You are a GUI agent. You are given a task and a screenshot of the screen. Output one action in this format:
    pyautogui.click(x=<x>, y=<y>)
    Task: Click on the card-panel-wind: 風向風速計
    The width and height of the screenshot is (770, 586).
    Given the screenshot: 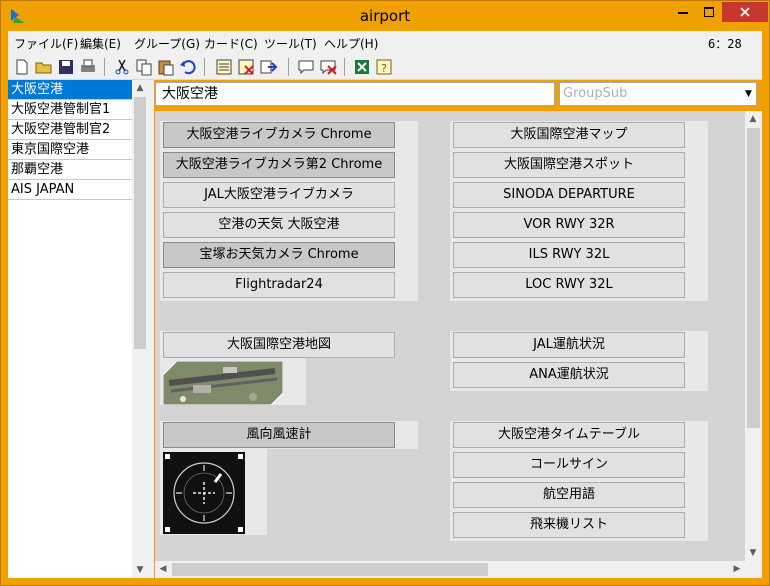 What is the action you would take?
    pyautogui.click(x=289, y=435)
    